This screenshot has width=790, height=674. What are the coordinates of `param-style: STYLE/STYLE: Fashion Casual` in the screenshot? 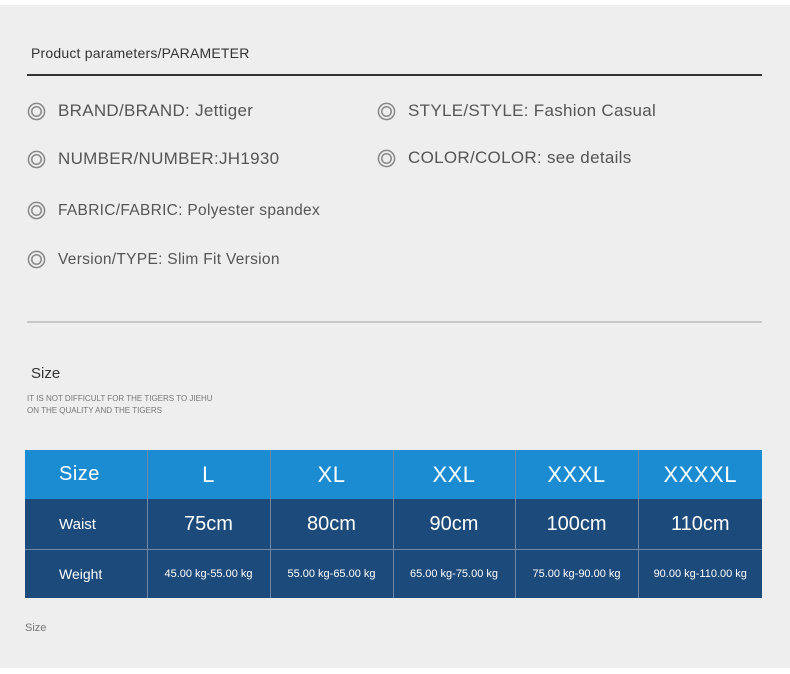 It's located at (516, 111).